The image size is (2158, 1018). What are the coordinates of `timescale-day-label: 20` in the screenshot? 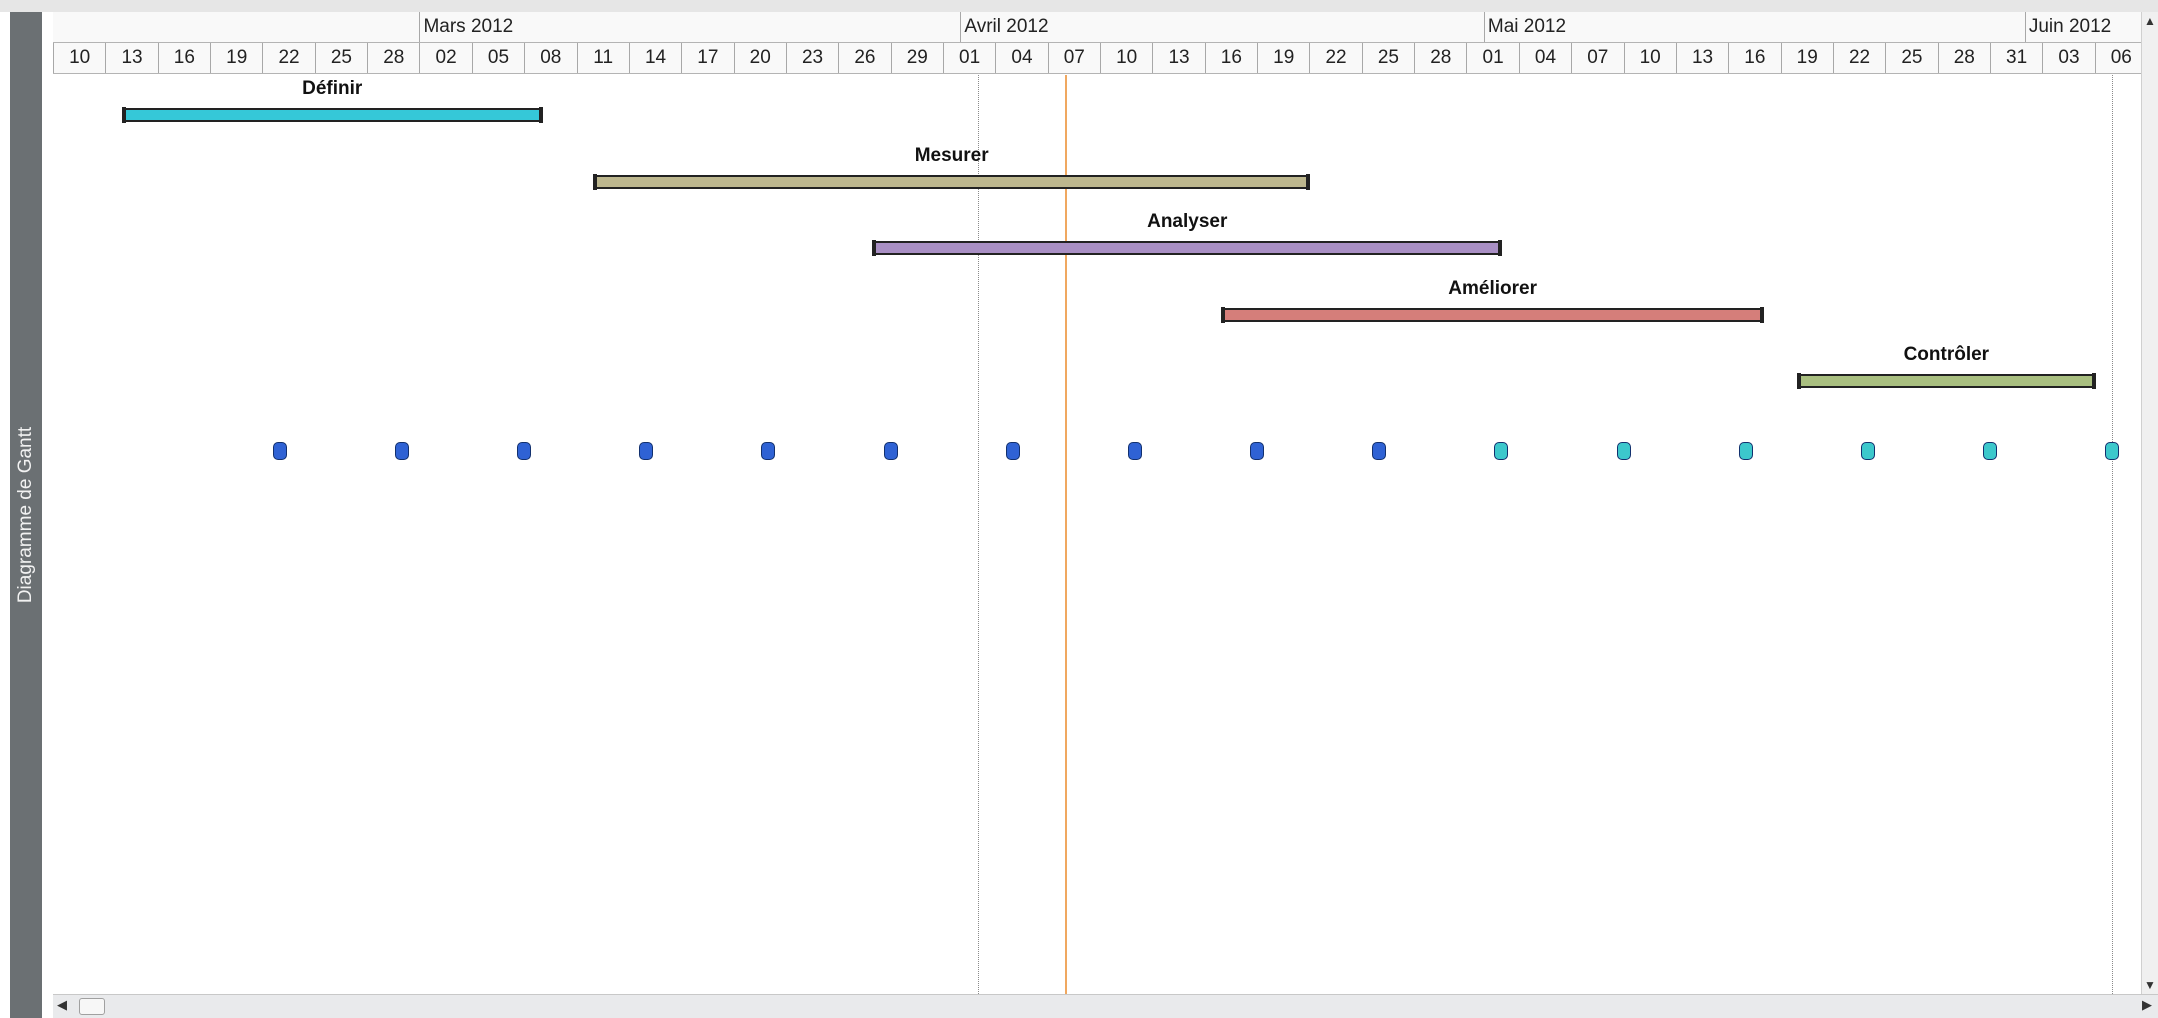 It's located at (759, 58).